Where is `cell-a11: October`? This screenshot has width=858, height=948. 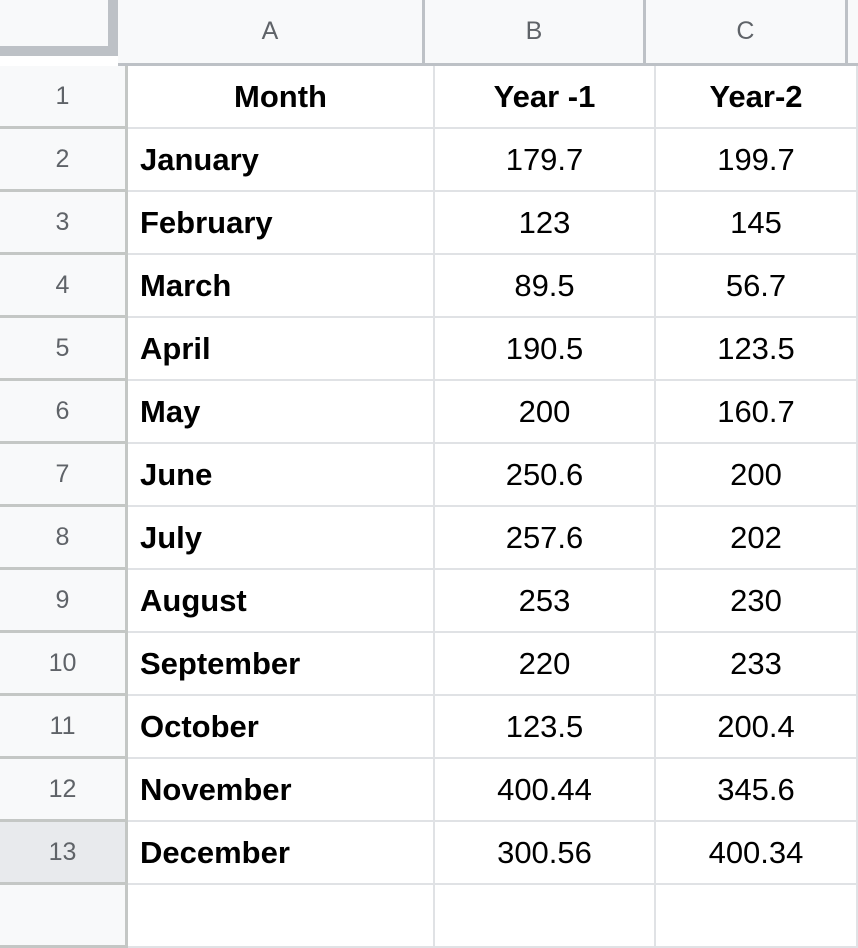
cell-a11: October is located at coordinates (281, 727).